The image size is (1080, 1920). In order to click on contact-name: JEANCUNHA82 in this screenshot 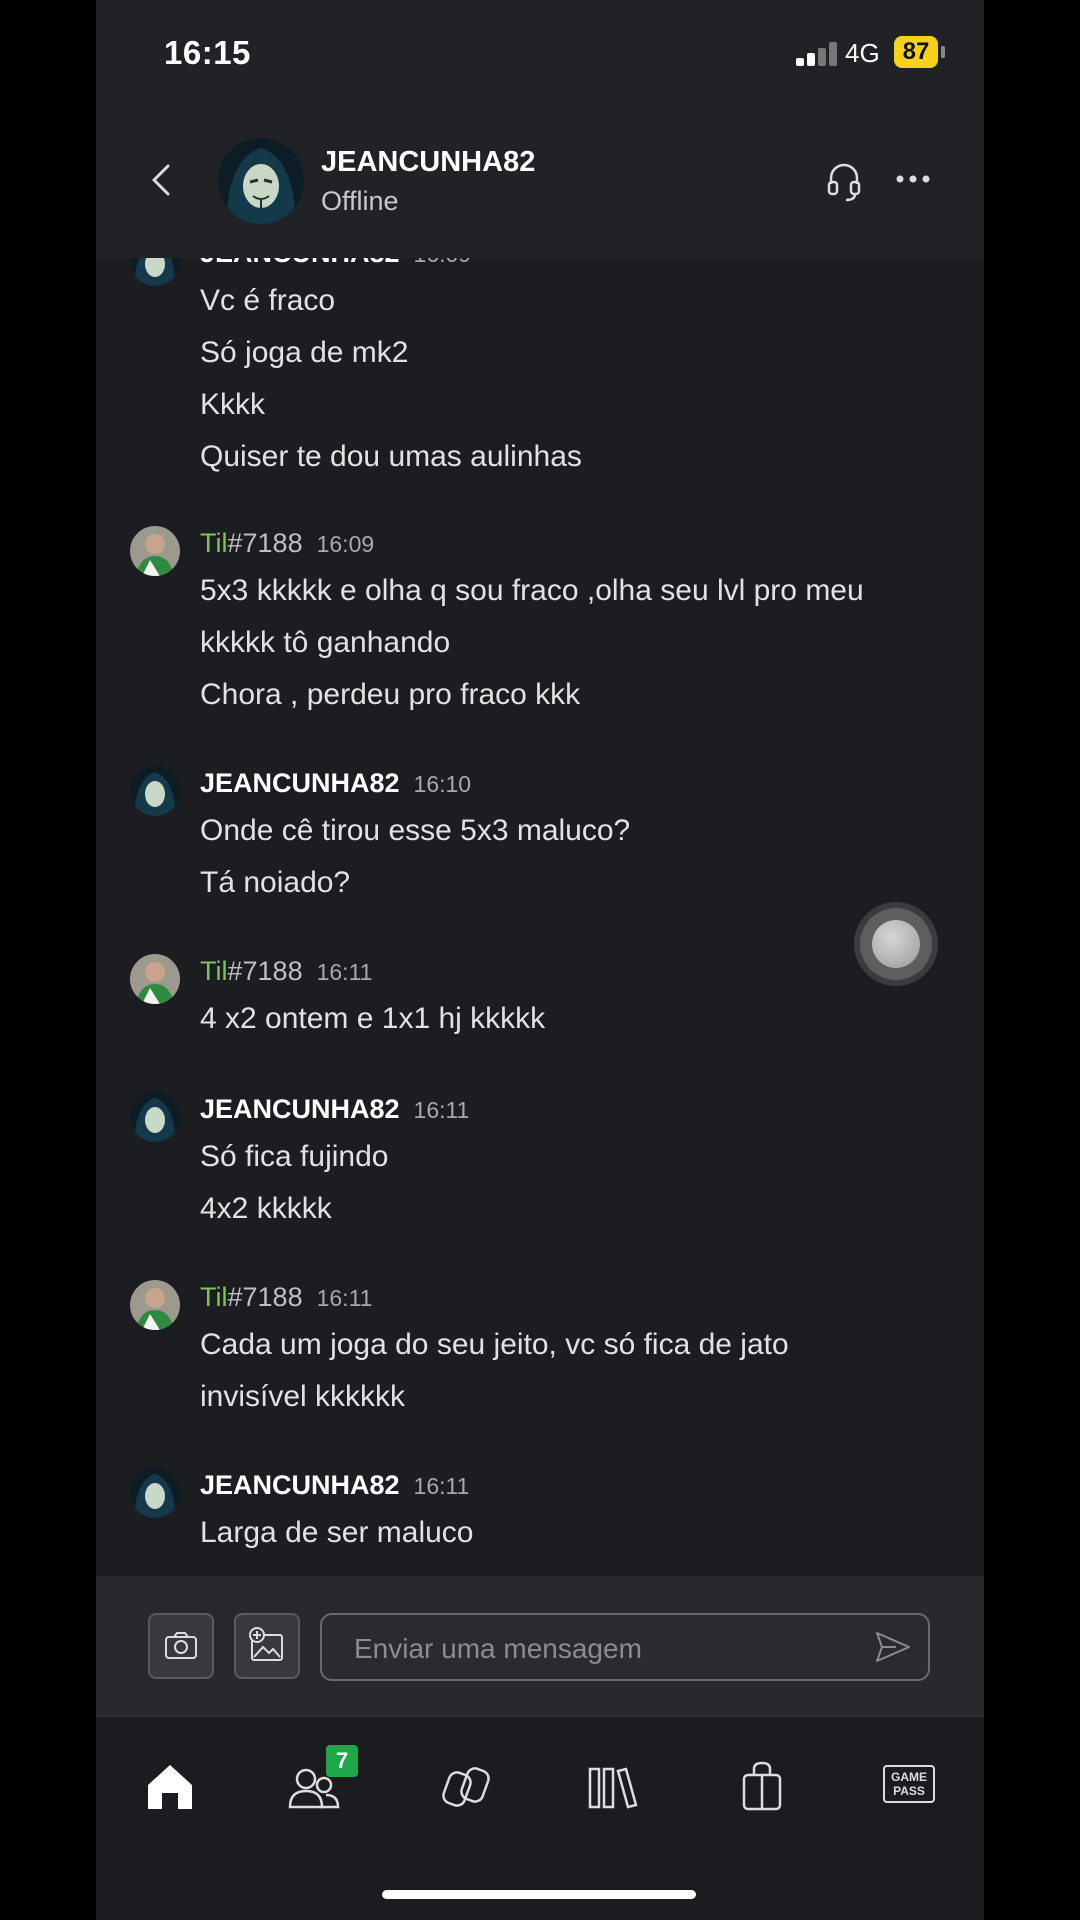, I will do `click(428, 162)`.